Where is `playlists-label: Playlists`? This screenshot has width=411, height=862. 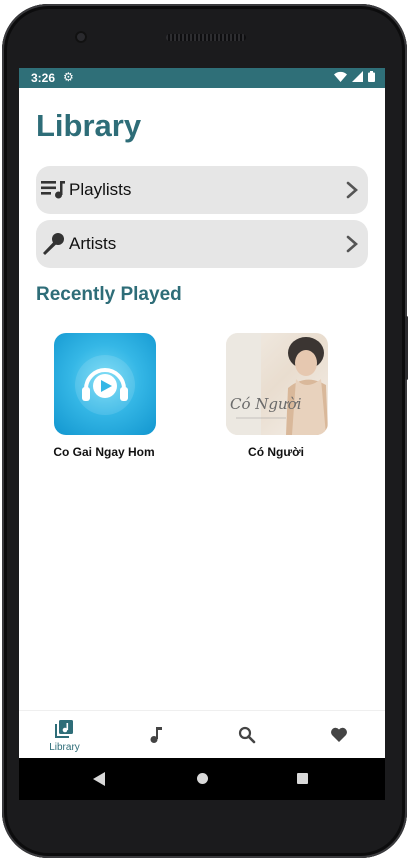
playlists-label: Playlists is located at coordinates (100, 189).